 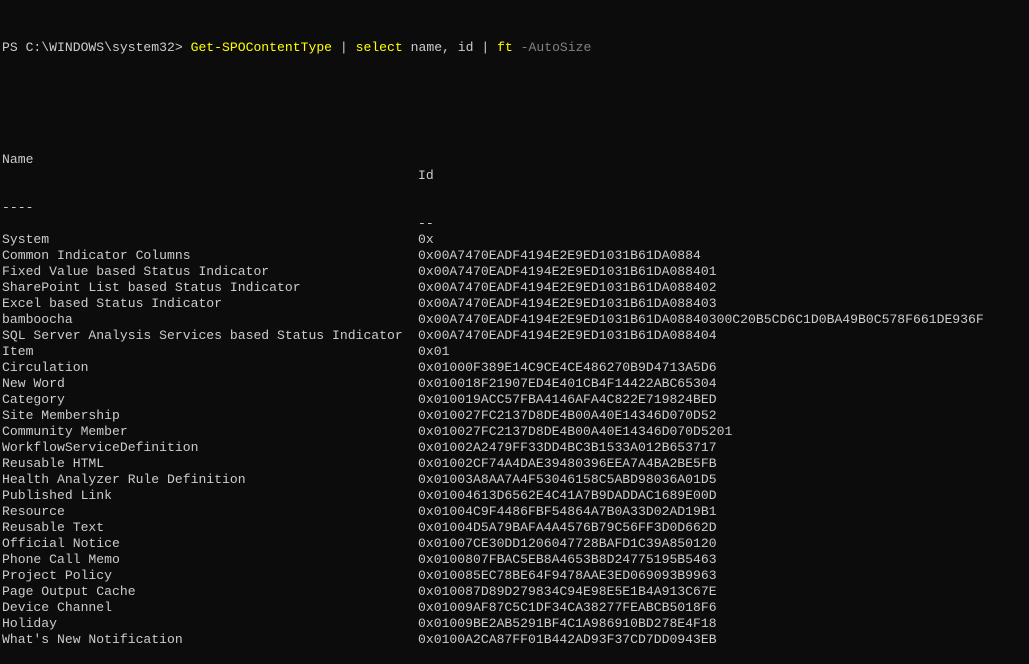 I want to click on row-name: Resource, so click(x=33, y=511).